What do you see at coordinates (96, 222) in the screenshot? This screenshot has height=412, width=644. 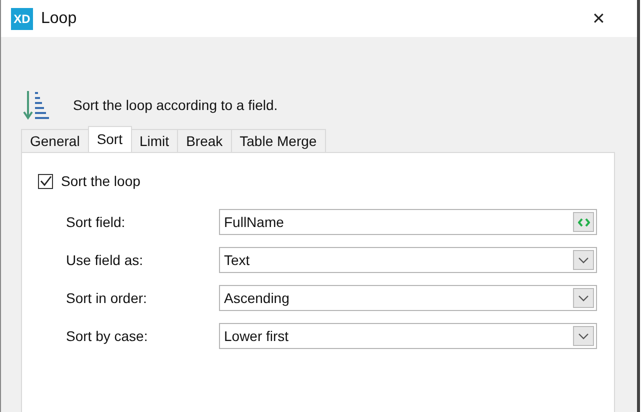 I see `field-label: Sort field:` at bounding box center [96, 222].